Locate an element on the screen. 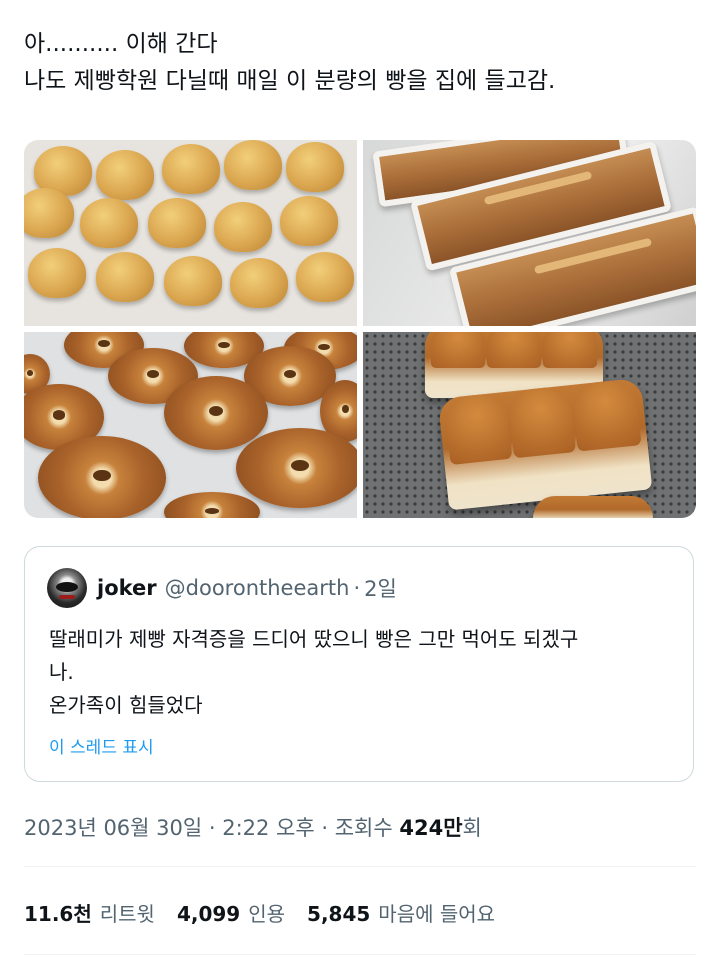 Image resolution: width=720 pixels, height=962 pixels. likes-label: 마음에 들어요 is located at coordinates (437, 914).